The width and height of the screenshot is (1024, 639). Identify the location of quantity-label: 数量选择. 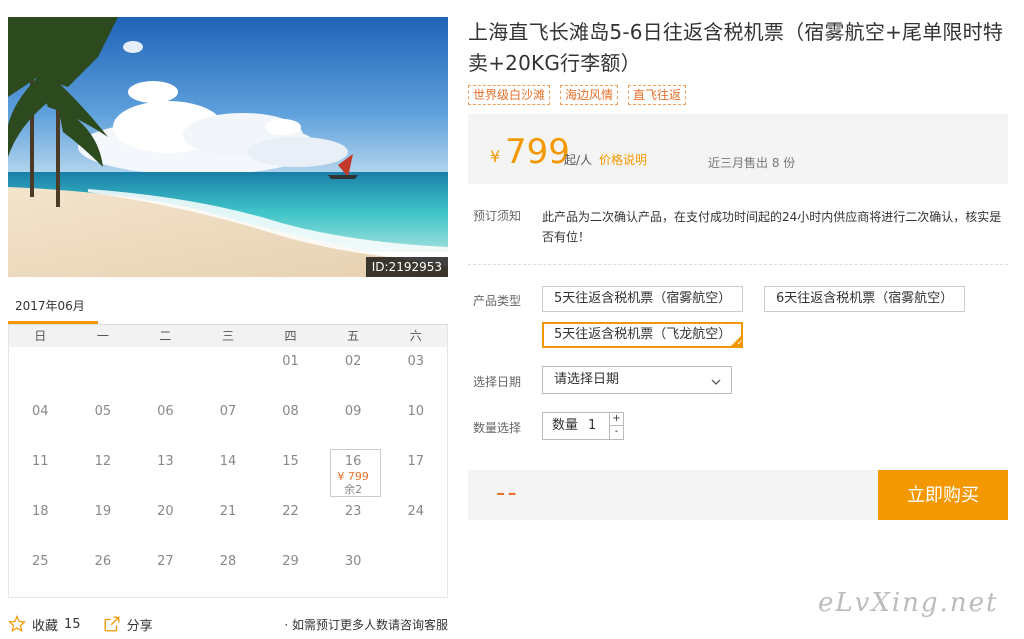
(497, 428).